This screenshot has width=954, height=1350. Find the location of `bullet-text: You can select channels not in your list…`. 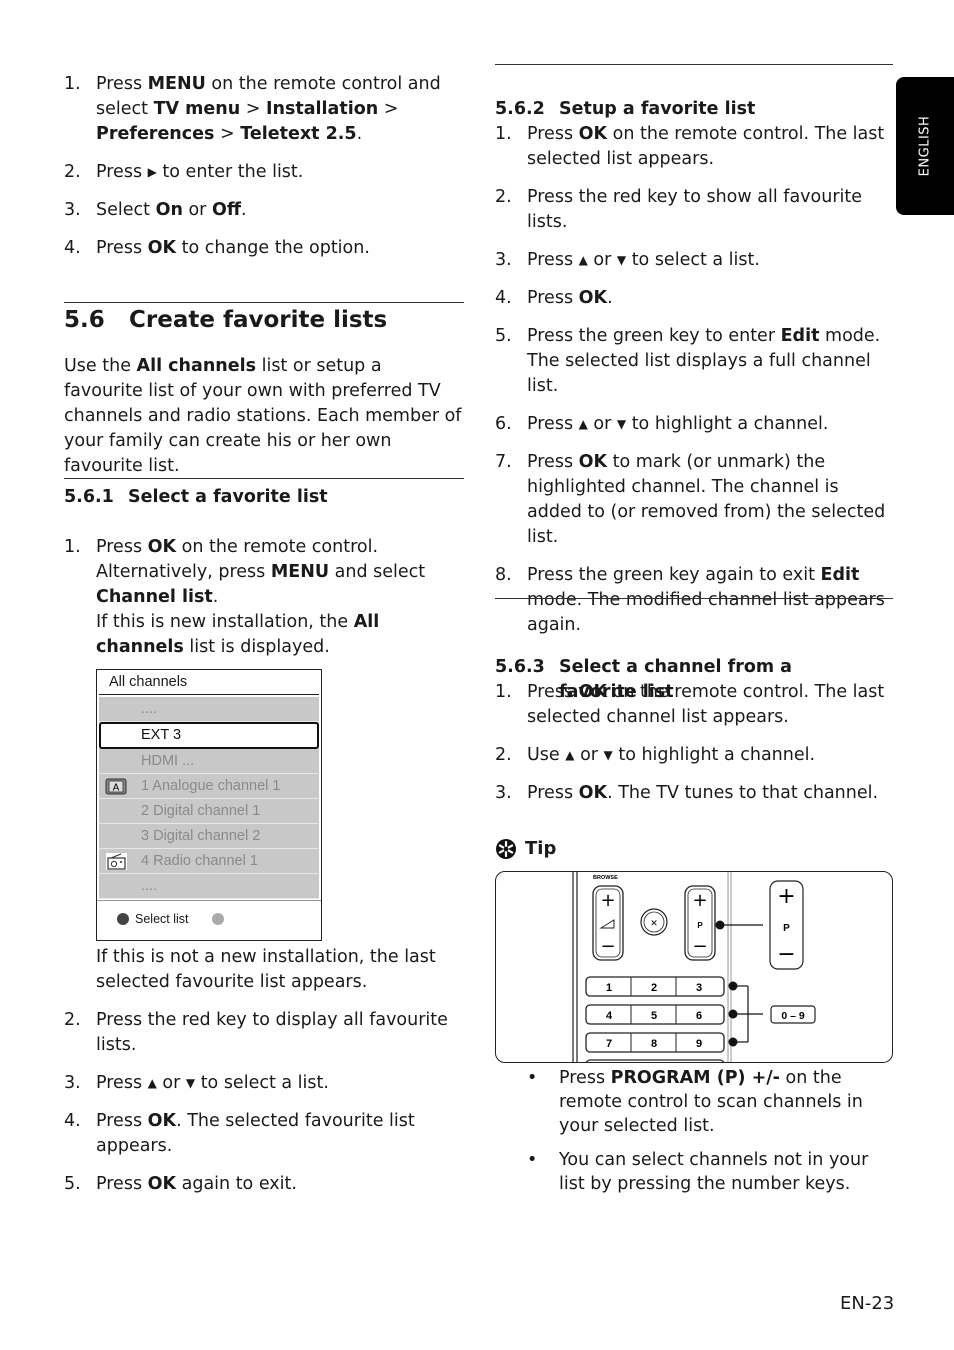

bullet-text: You can select channels not in your list… is located at coordinates (714, 1172).